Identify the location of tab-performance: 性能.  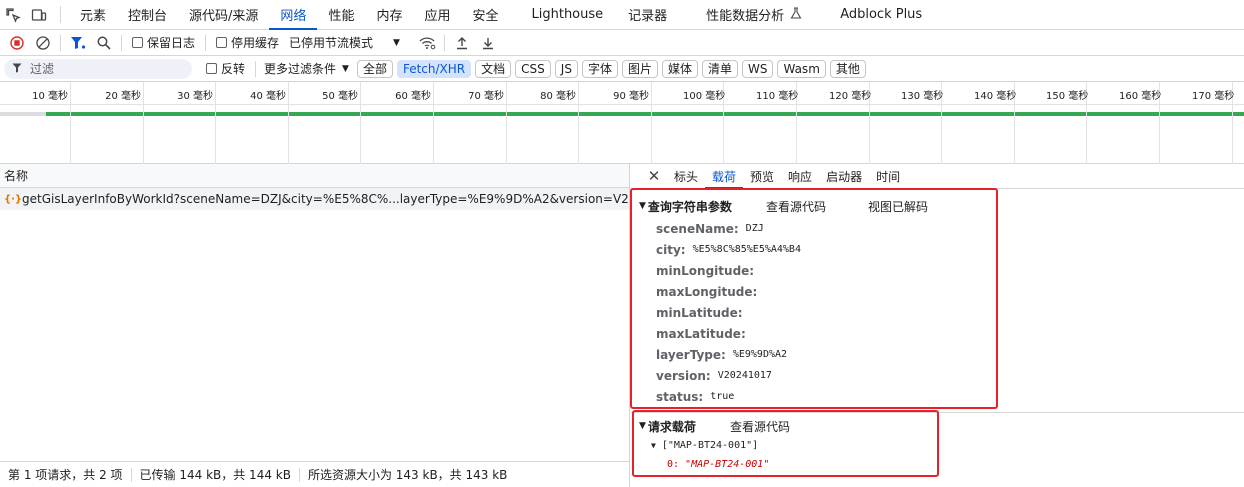
(341, 14).